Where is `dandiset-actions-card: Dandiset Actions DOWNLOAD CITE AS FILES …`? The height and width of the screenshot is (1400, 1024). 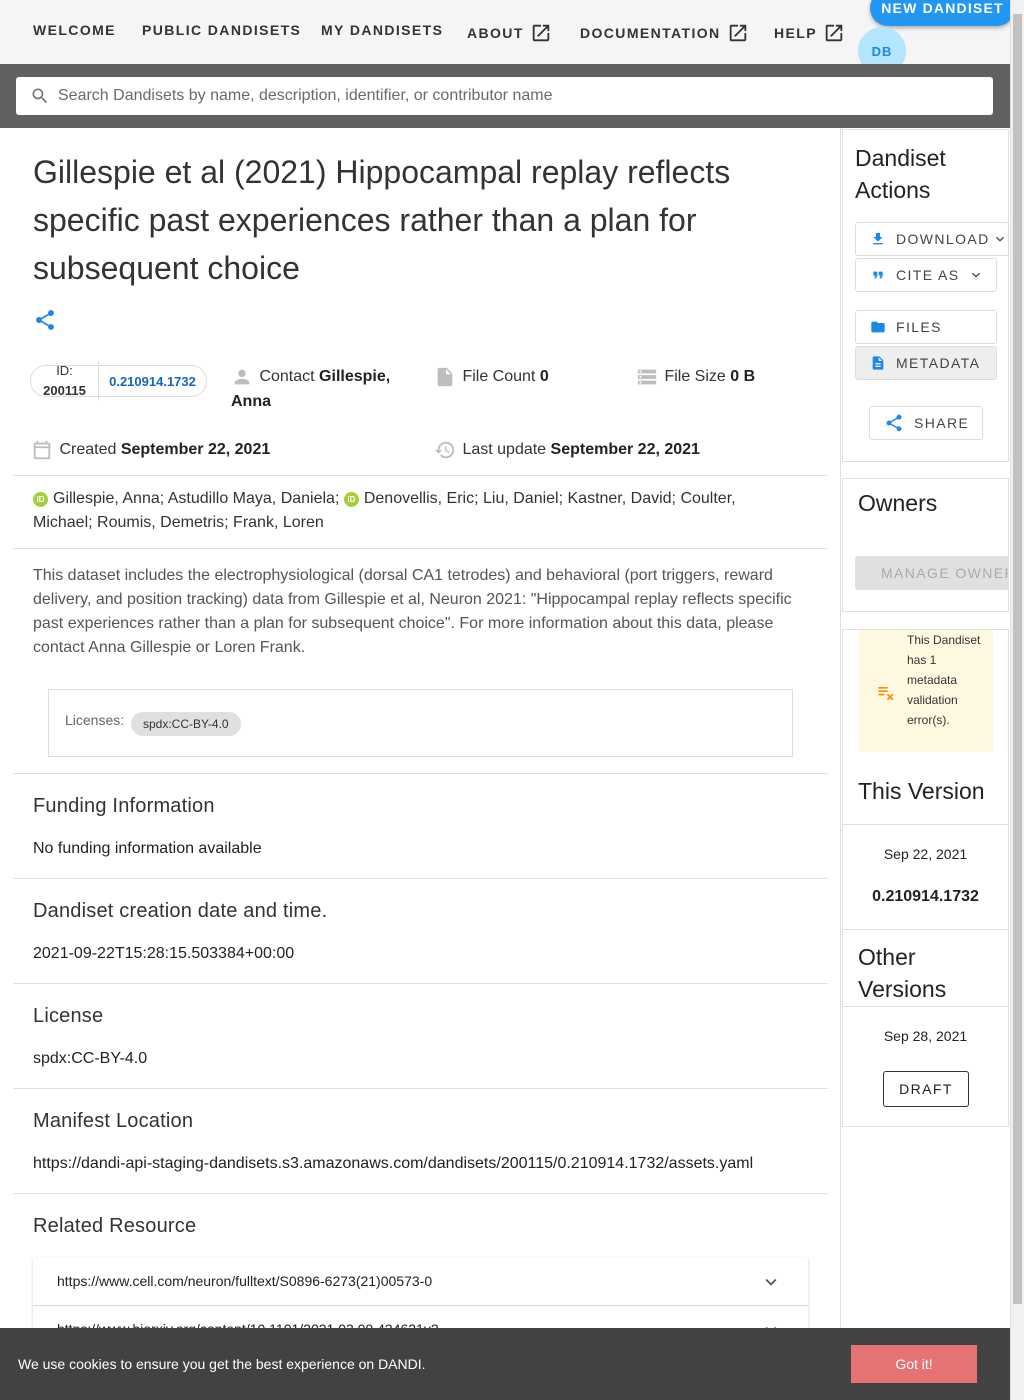 dandiset-actions-card: Dandiset Actions DOWNLOAD CITE AS FILES … is located at coordinates (925, 295).